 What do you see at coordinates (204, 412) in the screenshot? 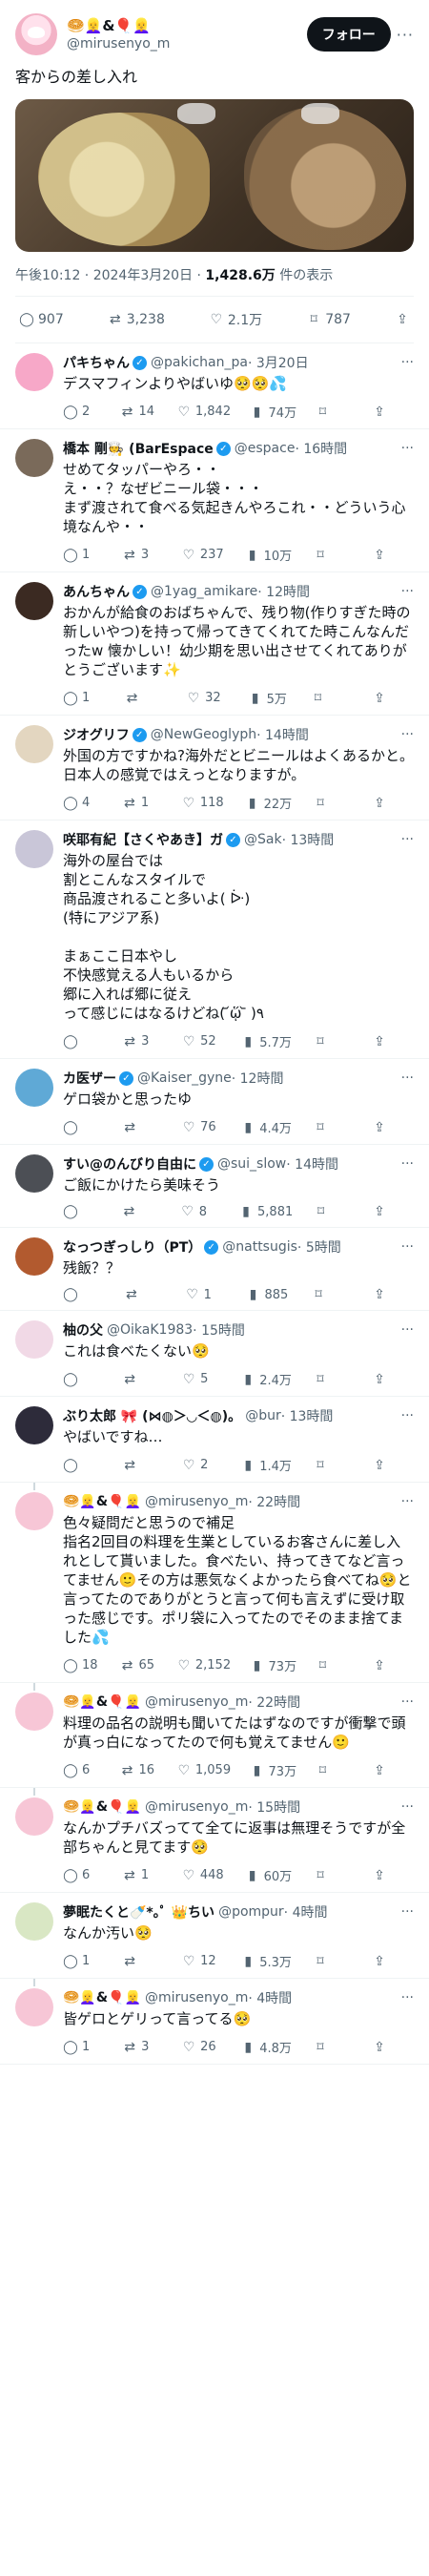
I see `like-button: ♡ 1,842` at bounding box center [204, 412].